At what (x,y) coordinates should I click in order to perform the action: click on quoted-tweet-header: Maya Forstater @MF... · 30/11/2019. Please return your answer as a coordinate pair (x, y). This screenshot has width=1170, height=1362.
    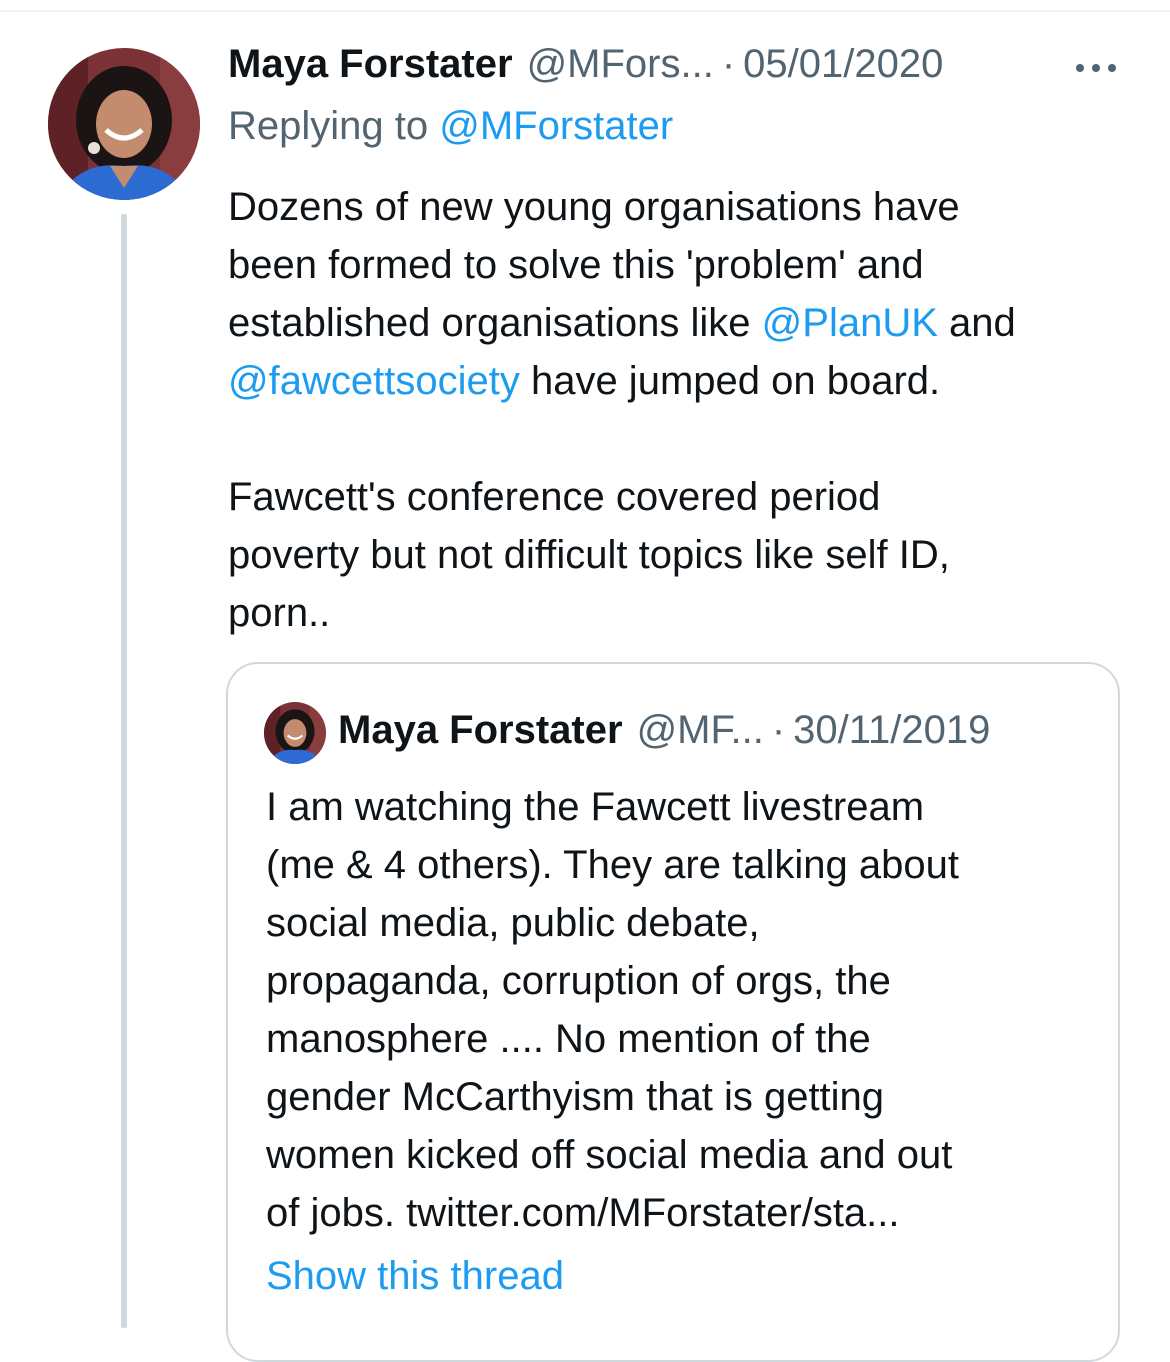
    Looking at the image, I should click on (664, 734).